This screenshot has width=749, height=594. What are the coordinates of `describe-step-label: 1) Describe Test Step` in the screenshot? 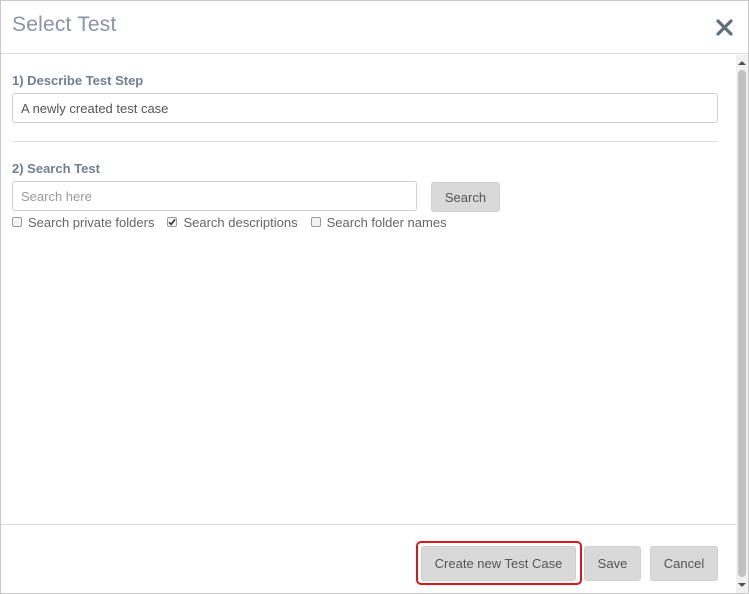 It's located at (78, 80).